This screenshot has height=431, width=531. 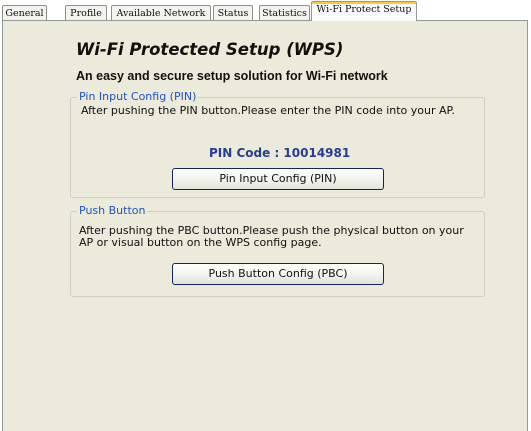 What do you see at coordinates (210, 49) in the screenshot?
I see `page-title: Wi-Fi Protected Setup (WPS)` at bounding box center [210, 49].